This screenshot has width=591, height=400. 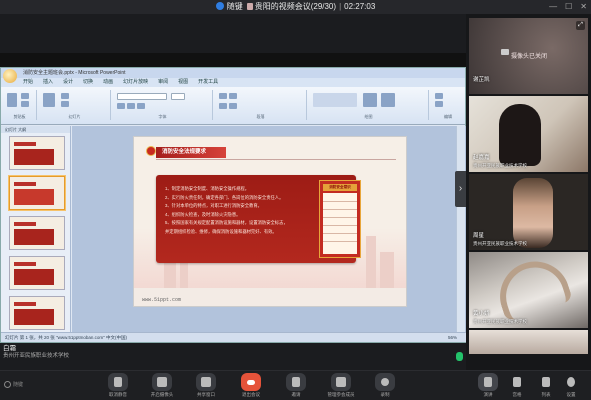 What do you see at coordinates (368, 116) in the screenshot?
I see `ribbon-group-label: 绘图` at bounding box center [368, 116].